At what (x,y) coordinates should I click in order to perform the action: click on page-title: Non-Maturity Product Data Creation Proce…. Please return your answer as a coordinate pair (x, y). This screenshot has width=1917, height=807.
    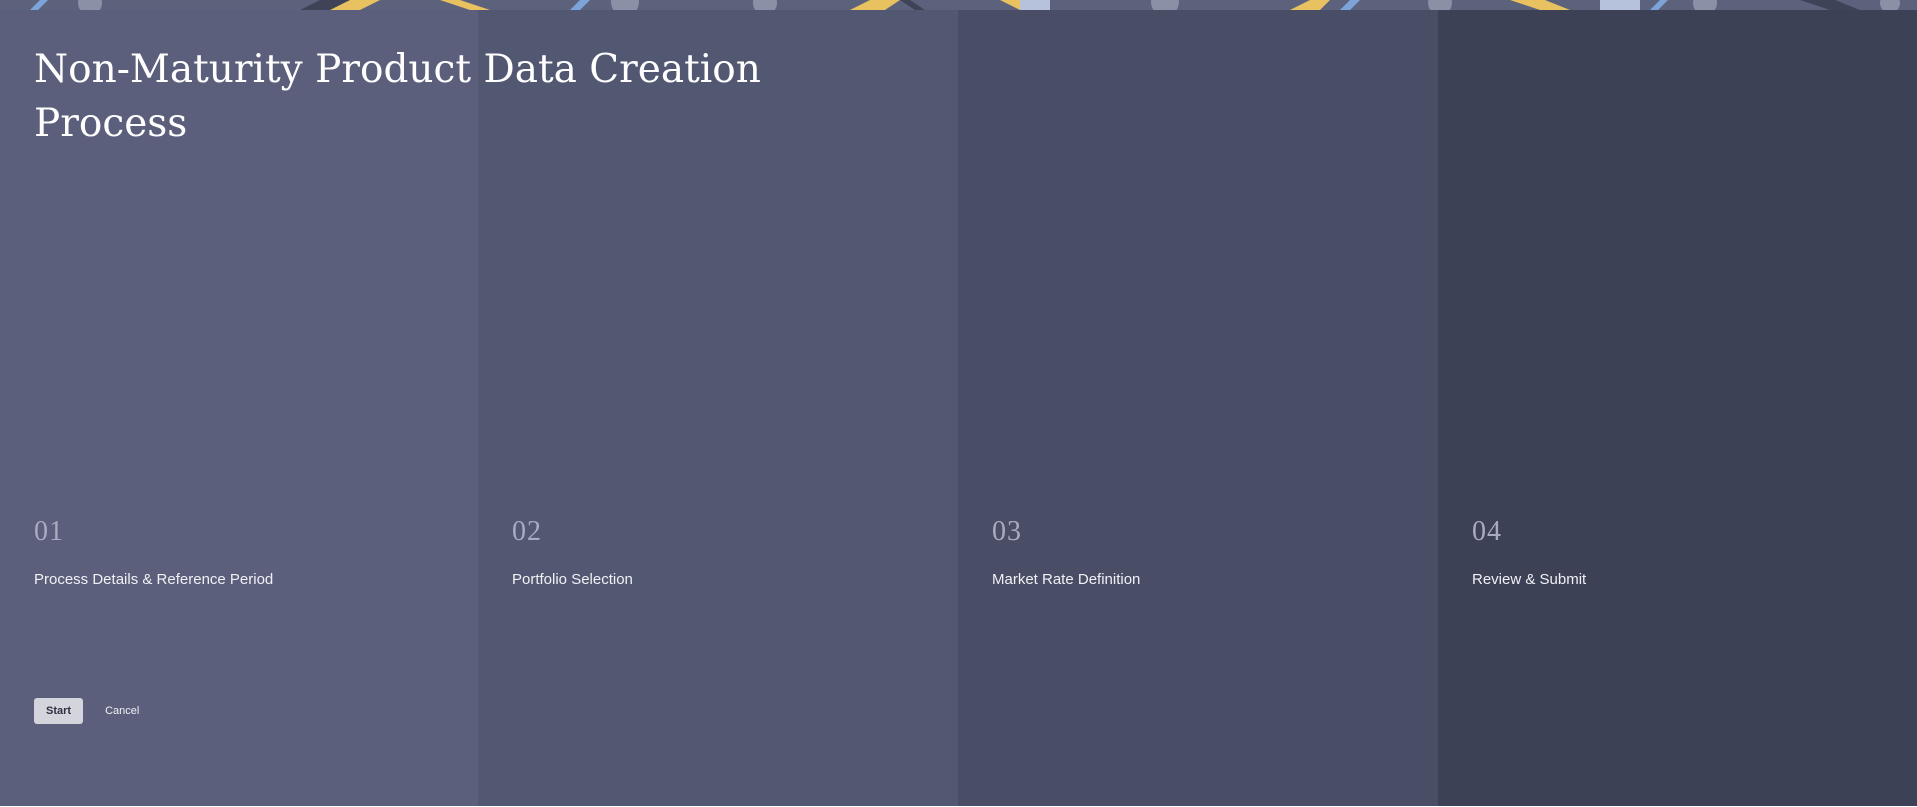
    Looking at the image, I should click on (397, 96).